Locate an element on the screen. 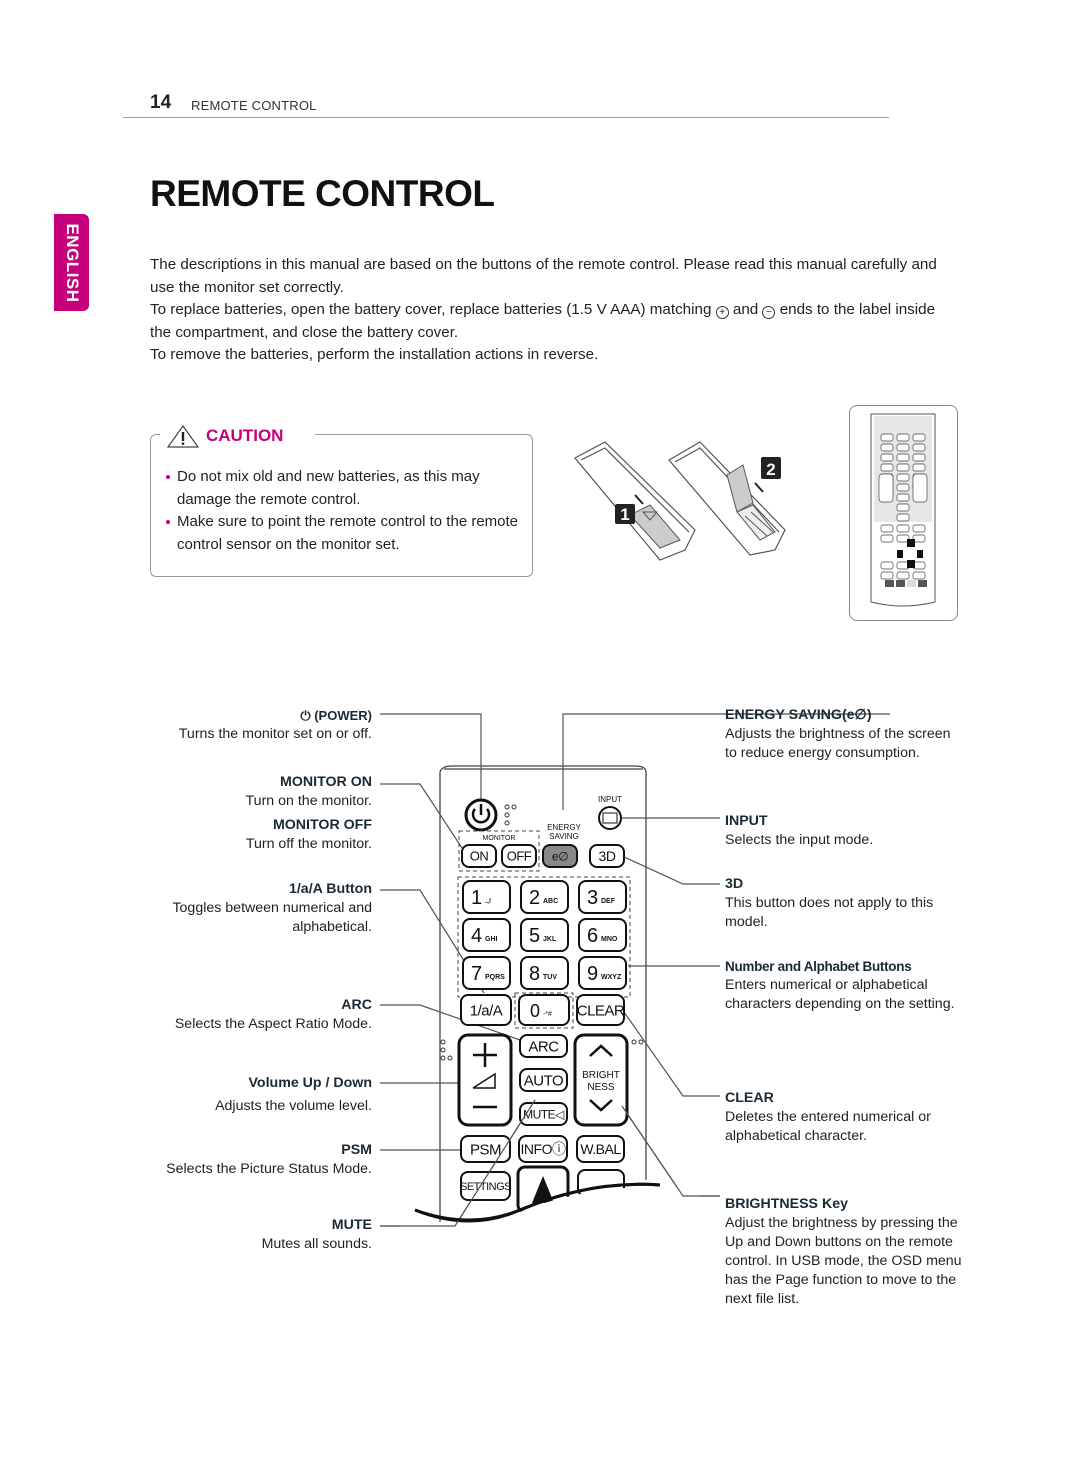  svg-text: MNO is located at coordinates (609, 939).